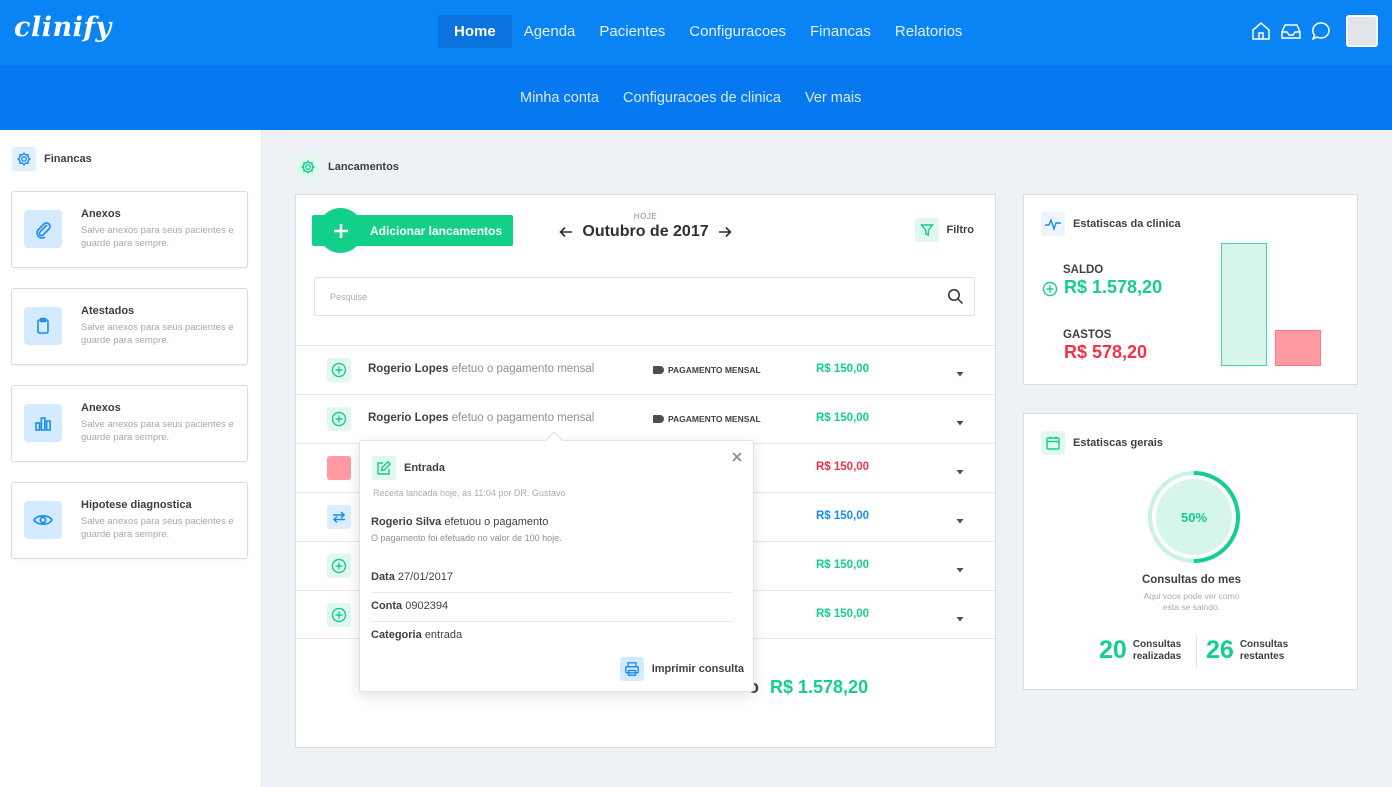 The height and width of the screenshot is (787, 1392). What do you see at coordinates (1264, 644) in the screenshot?
I see `stat-restantes-label-1: Consultas` at bounding box center [1264, 644].